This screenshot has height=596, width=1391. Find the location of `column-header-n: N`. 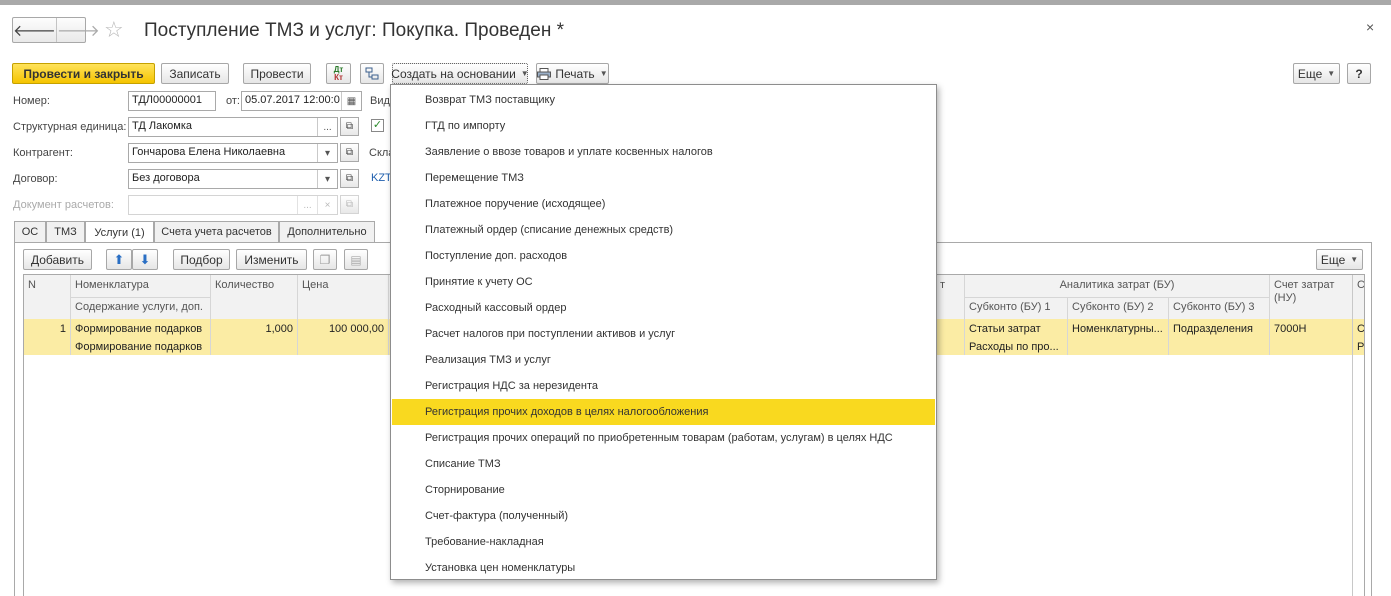

column-header-n: N is located at coordinates (47, 297).